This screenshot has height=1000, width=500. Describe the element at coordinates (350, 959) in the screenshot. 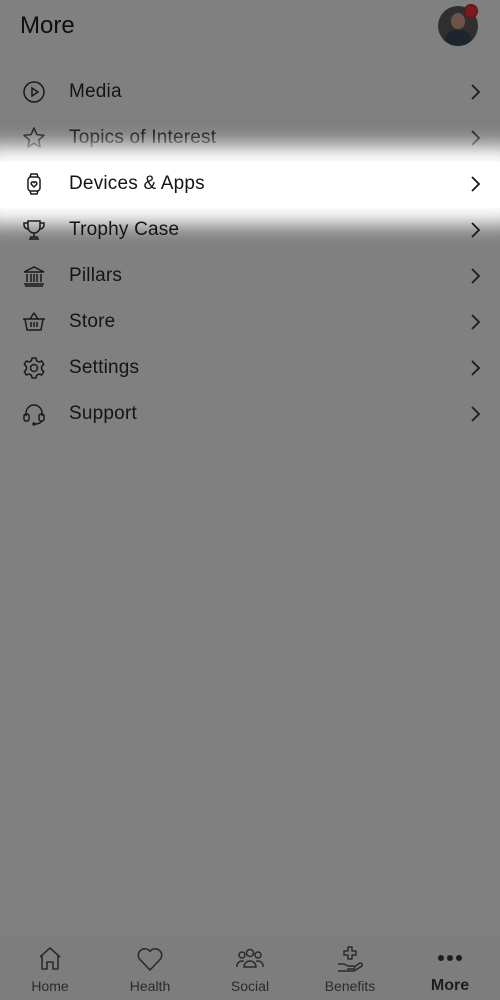

I see `hand-plus-icon` at that location.